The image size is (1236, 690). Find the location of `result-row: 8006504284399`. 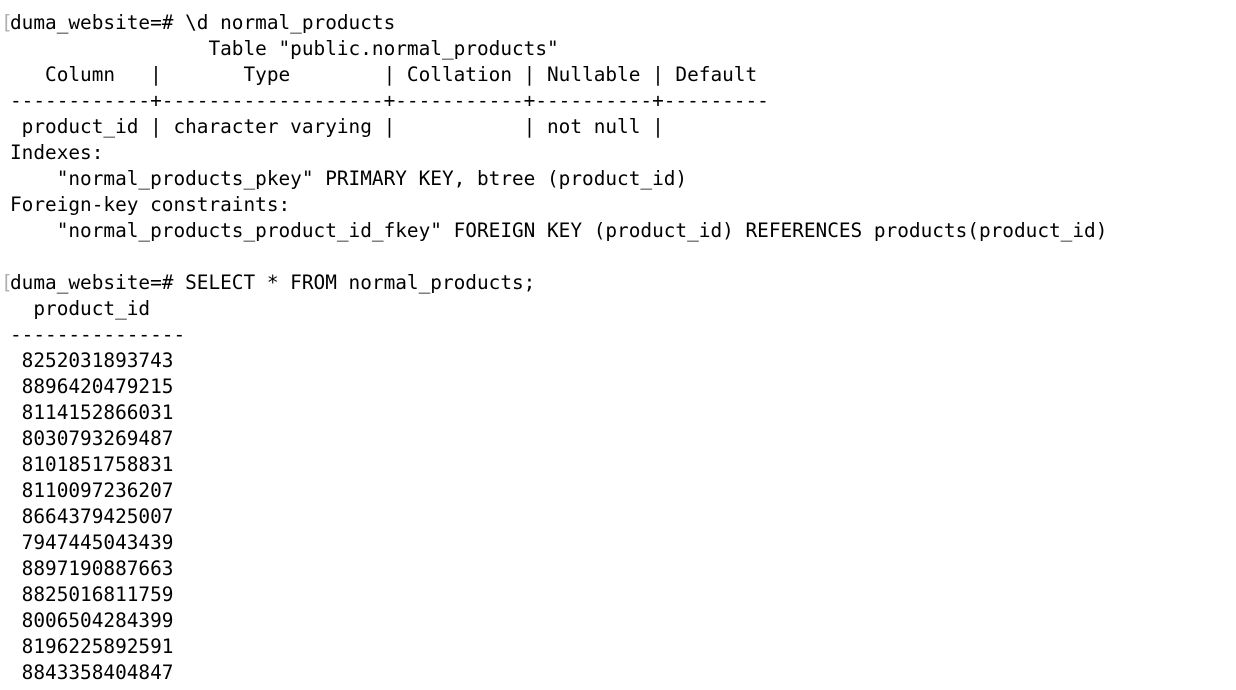

result-row: 8006504284399 is located at coordinates (92, 620).